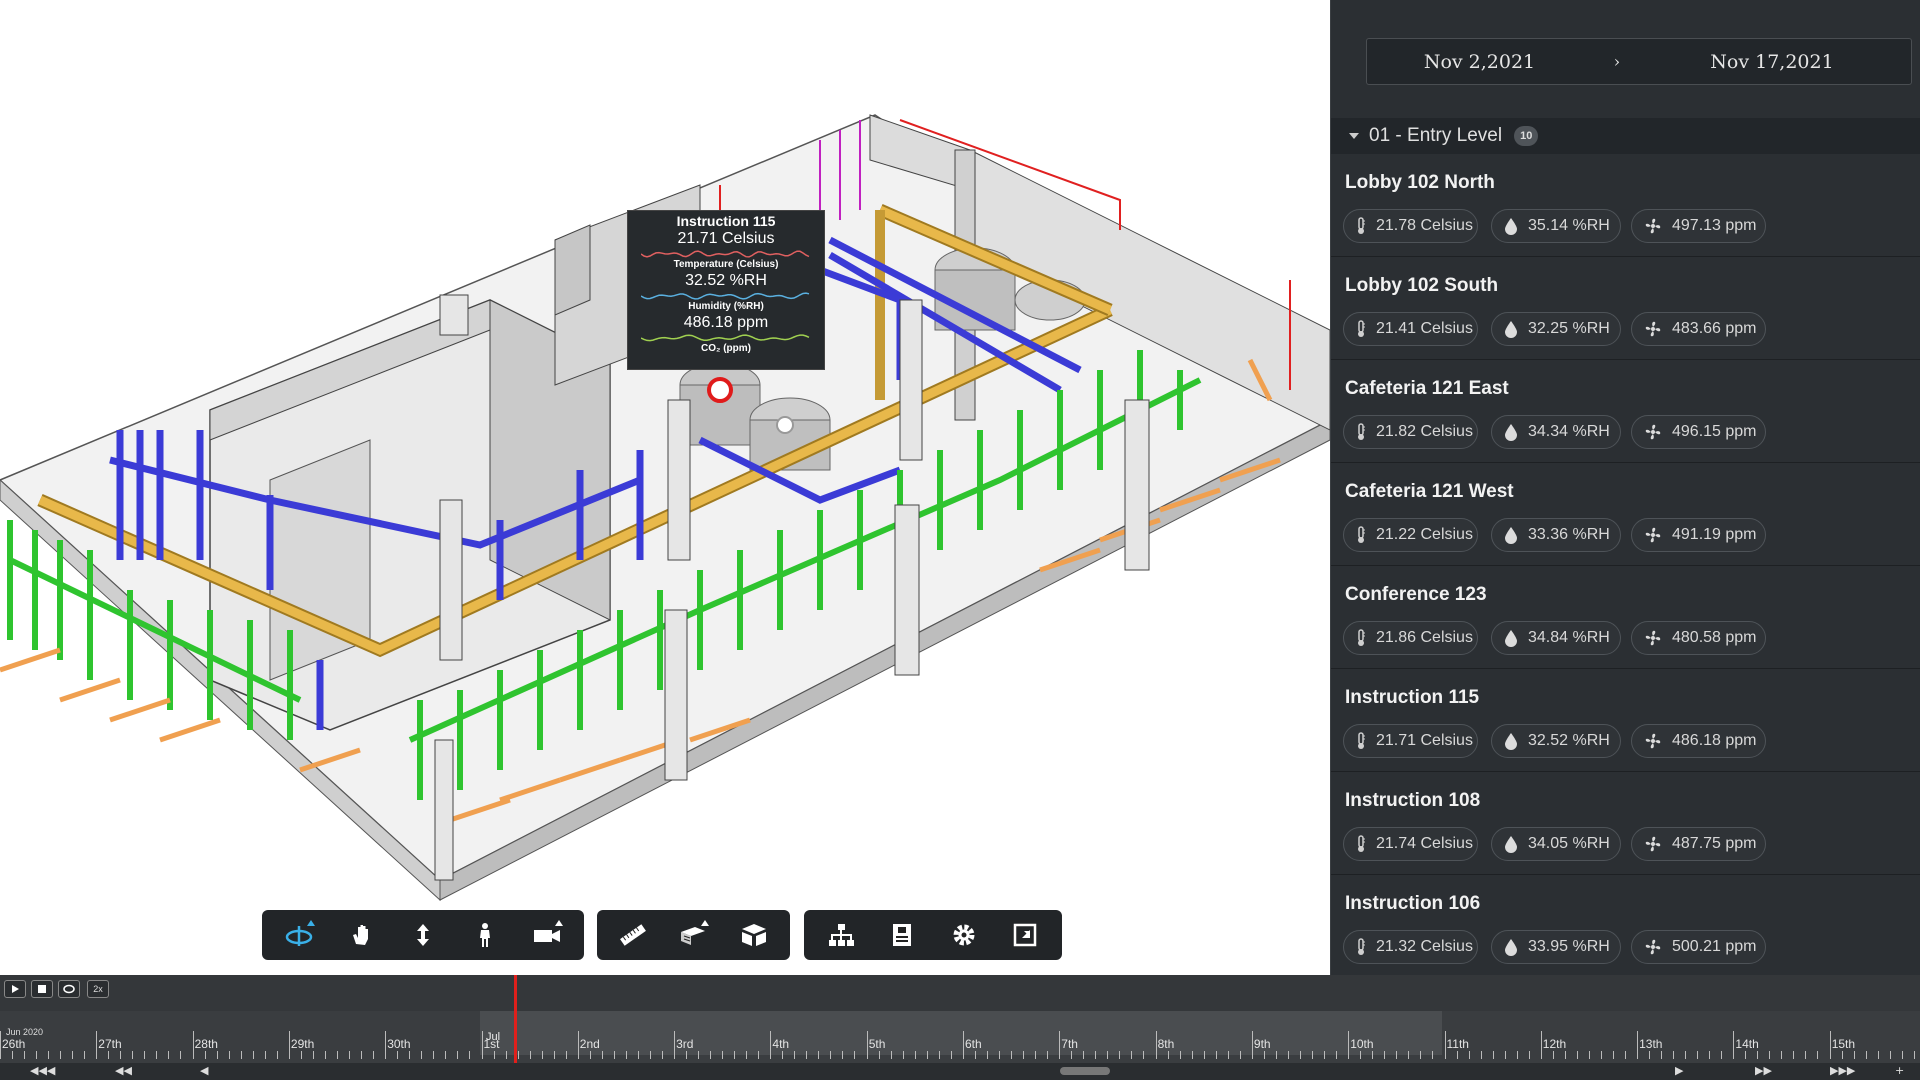  I want to click on chevron-down-icon, so click(1354, 136).